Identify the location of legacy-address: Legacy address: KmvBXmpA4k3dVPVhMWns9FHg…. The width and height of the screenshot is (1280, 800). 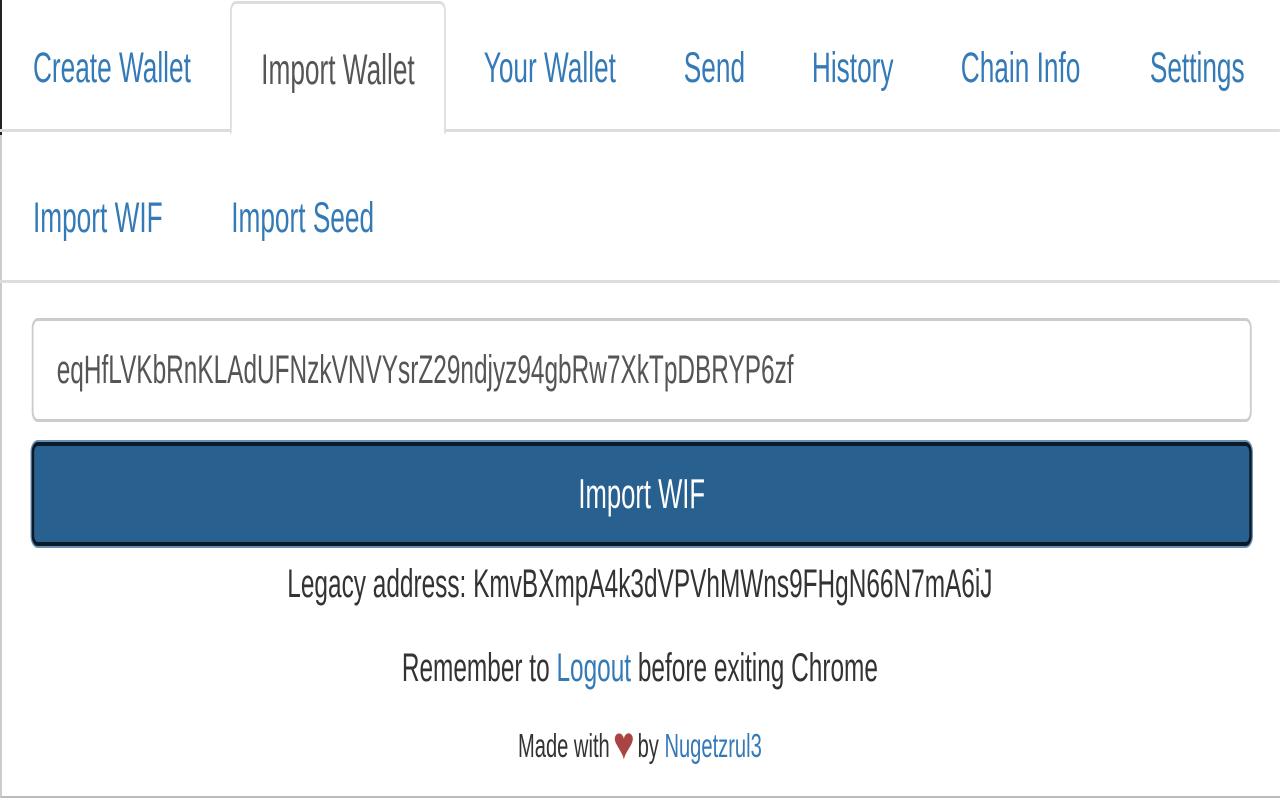
(640, 584).